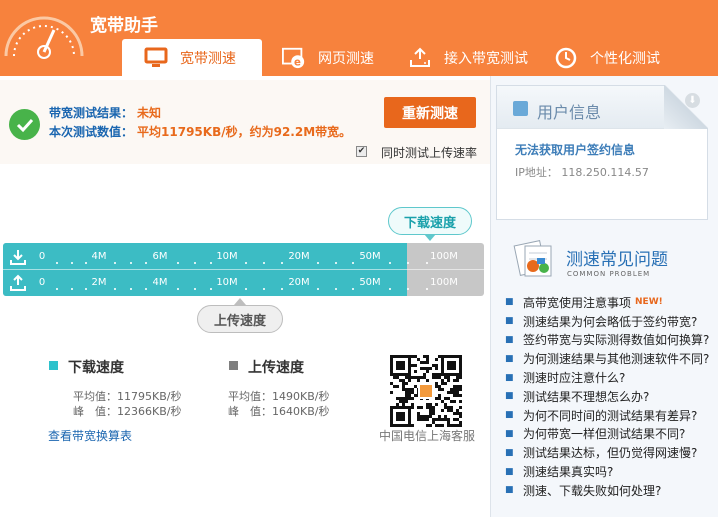 The width and height of the screenshot is (718, 517). I want to click on faq-item: ■ 测试结果不理想怎么办?, so click(610, 396).